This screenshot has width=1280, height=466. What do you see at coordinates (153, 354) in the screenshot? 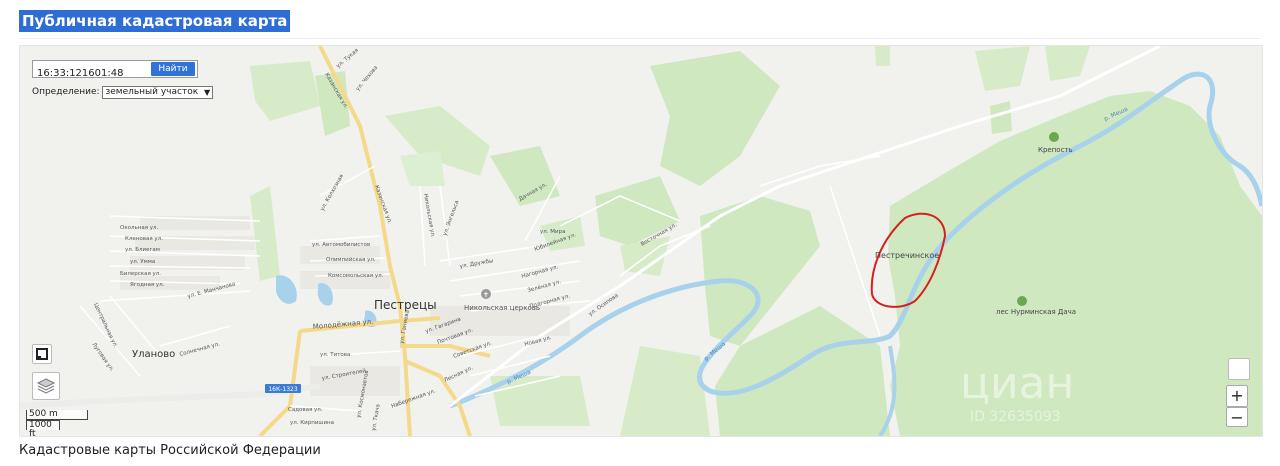
I see `place-ulanovo: Уланово` at bounding box center [153, 354].